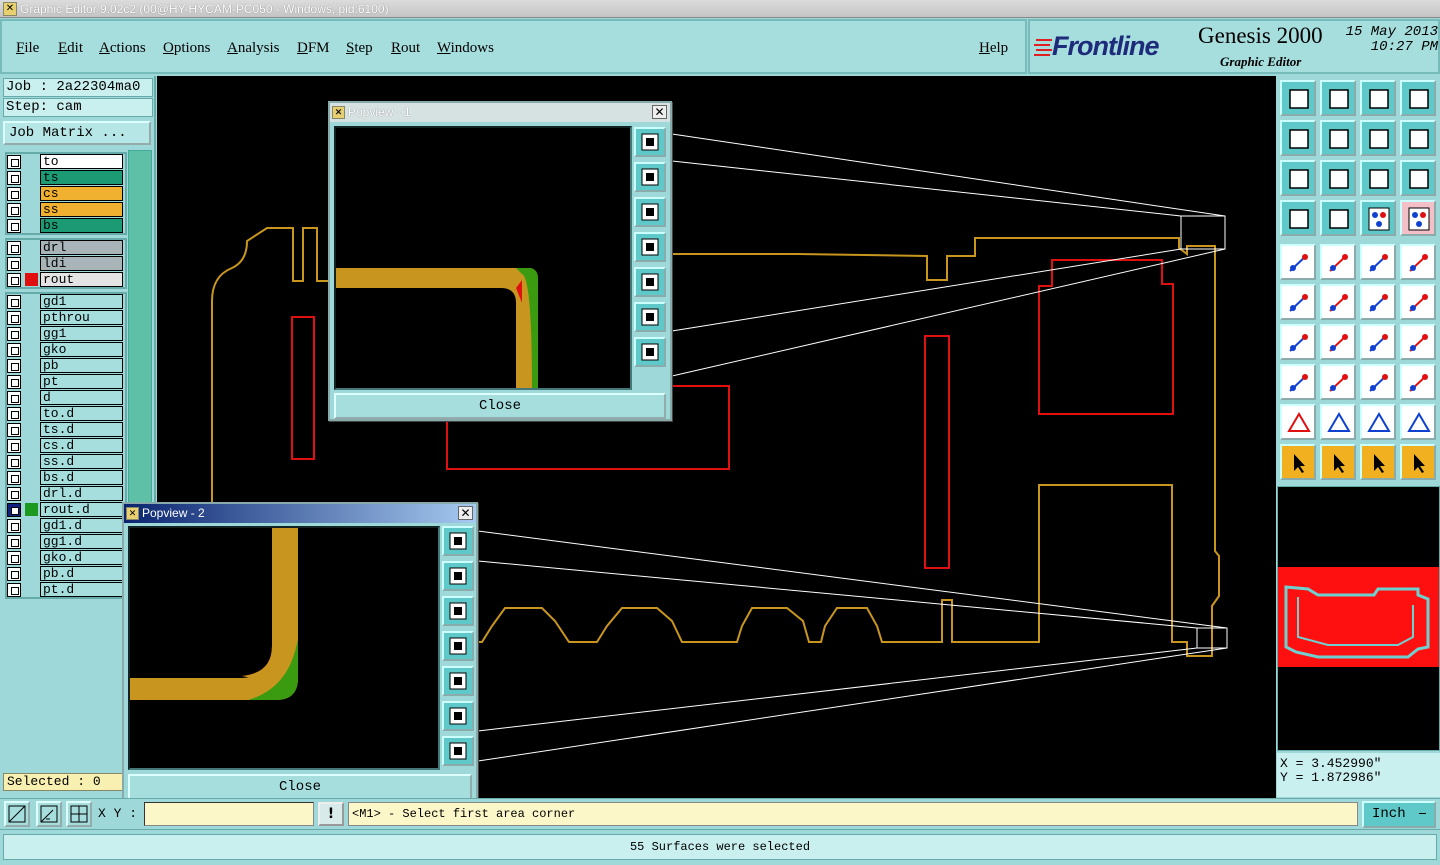 The height and width of the screenshot is (865, 1440). I want to click on color-panel-icon, so click(1378, 218).